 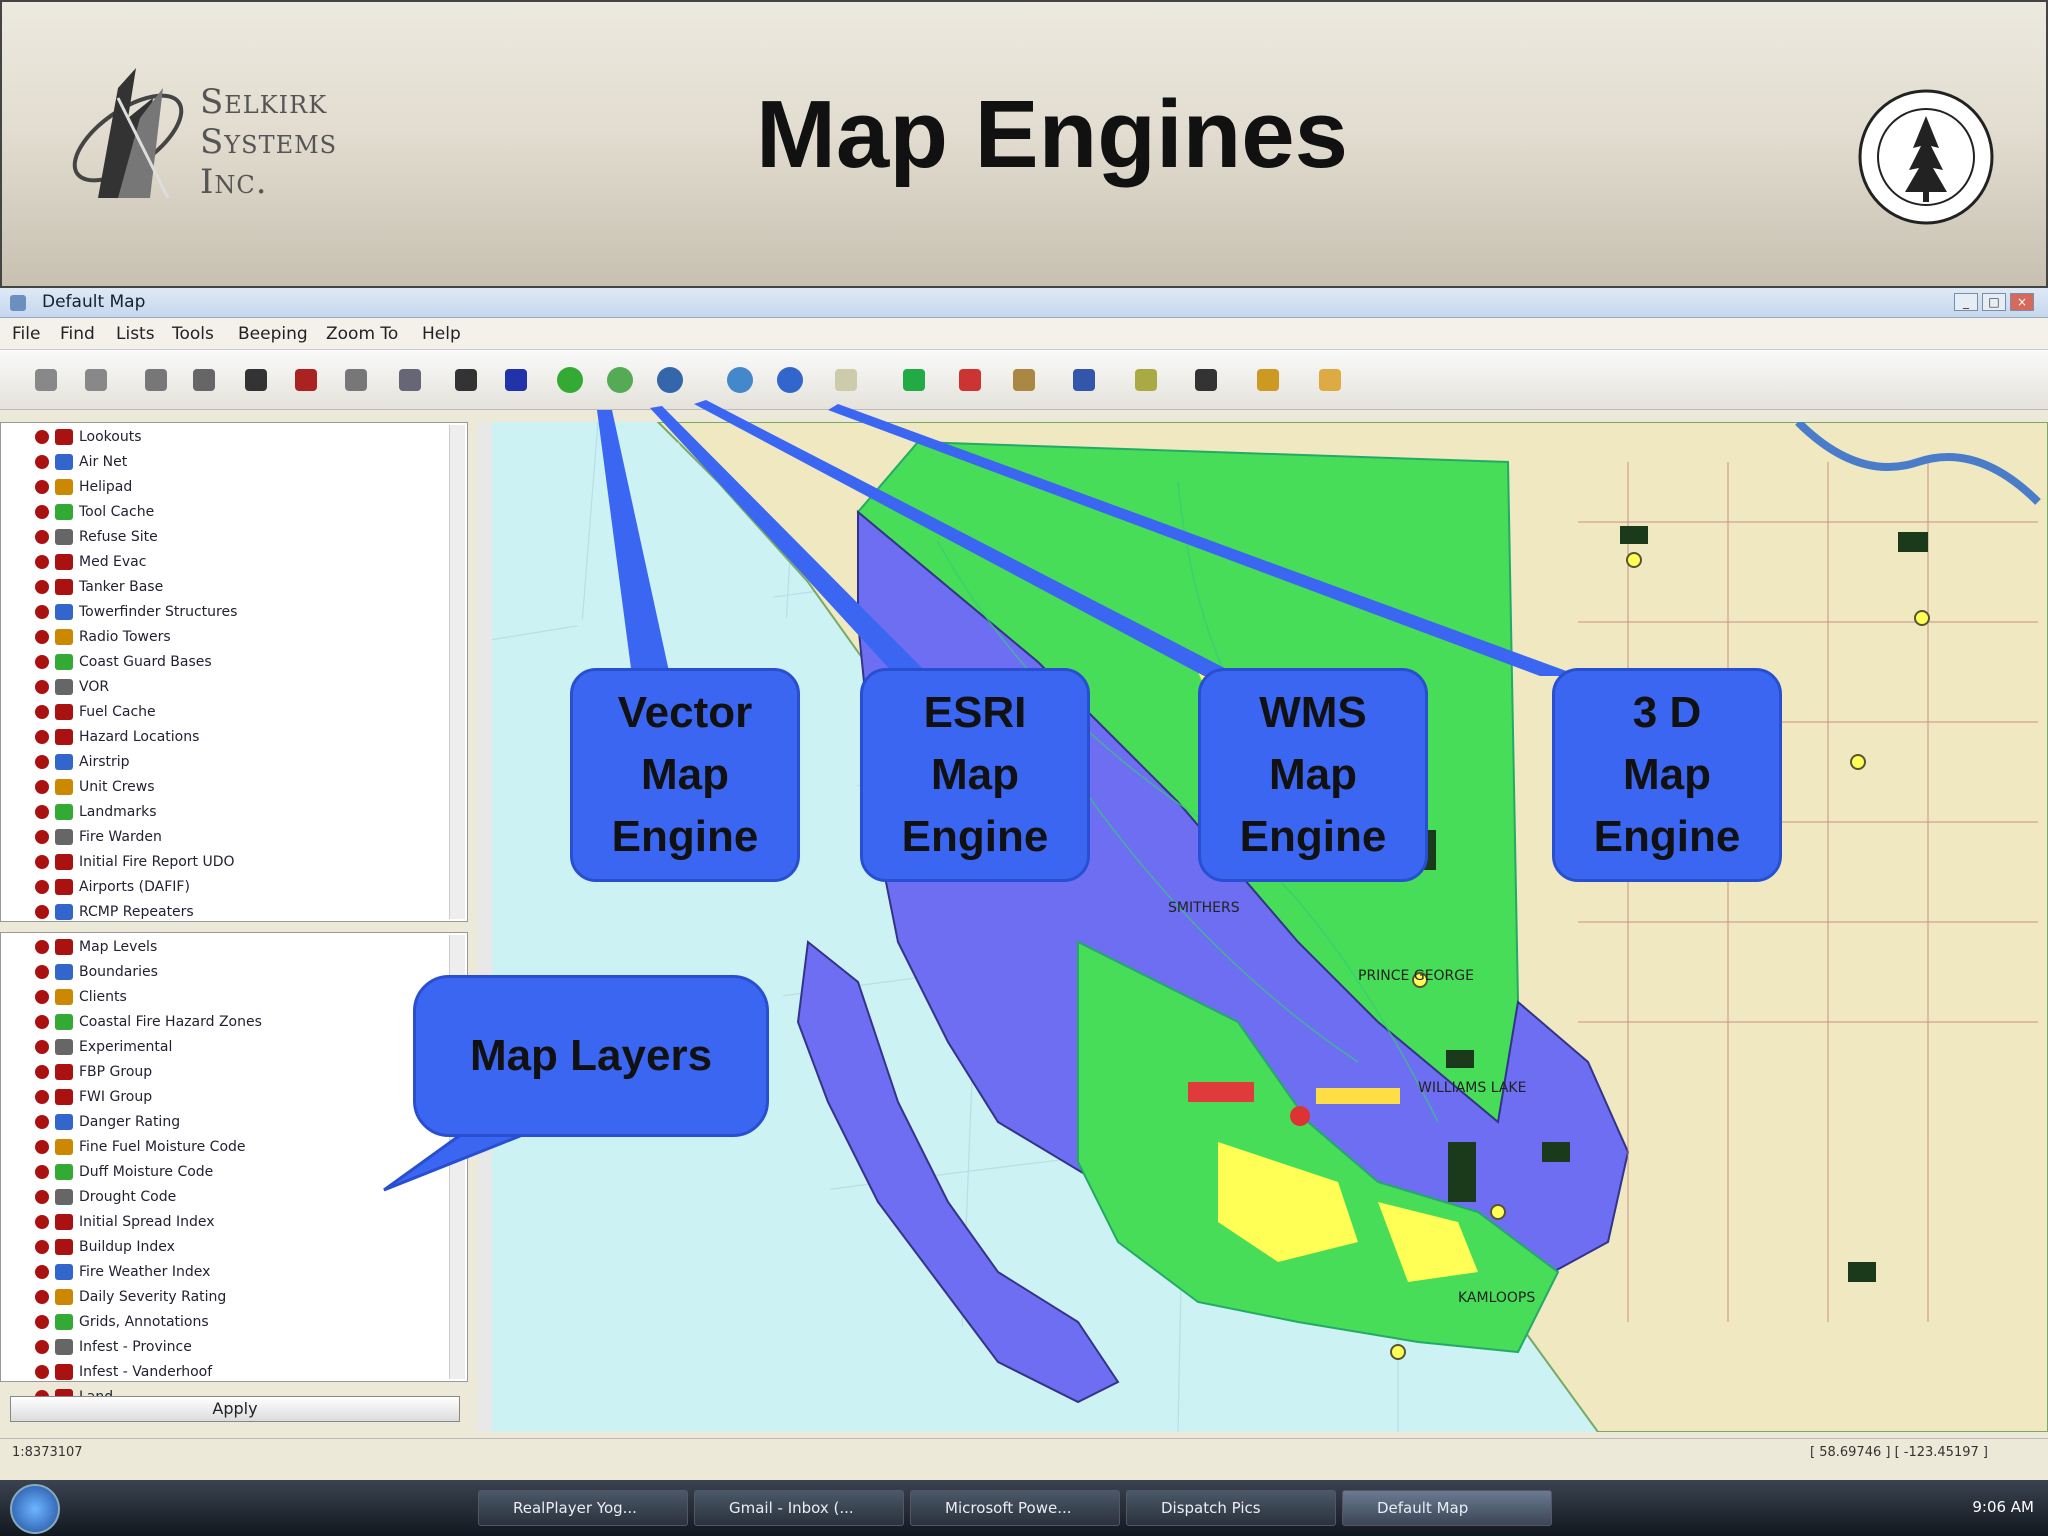 I want to click on resource-item: Fuel Cache, so click(x=95, y=716).